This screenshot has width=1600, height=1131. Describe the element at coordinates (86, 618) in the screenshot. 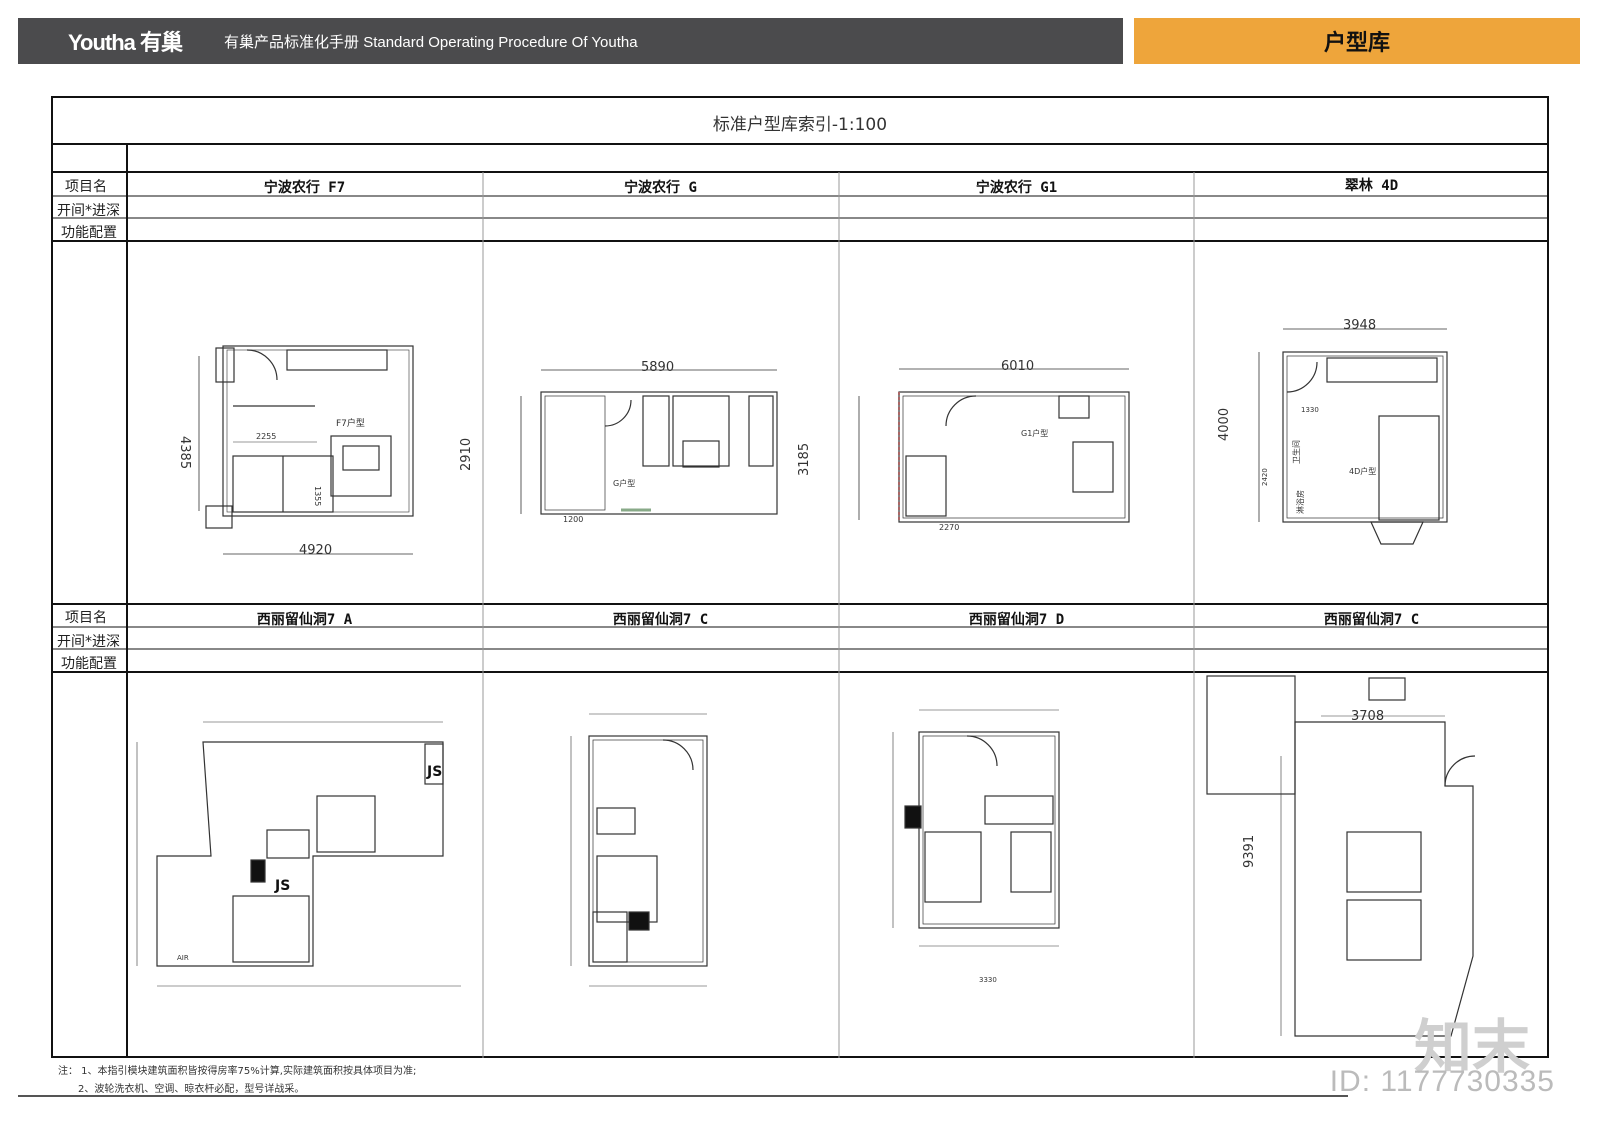

I see `label-project-2: 项目名` at that location.